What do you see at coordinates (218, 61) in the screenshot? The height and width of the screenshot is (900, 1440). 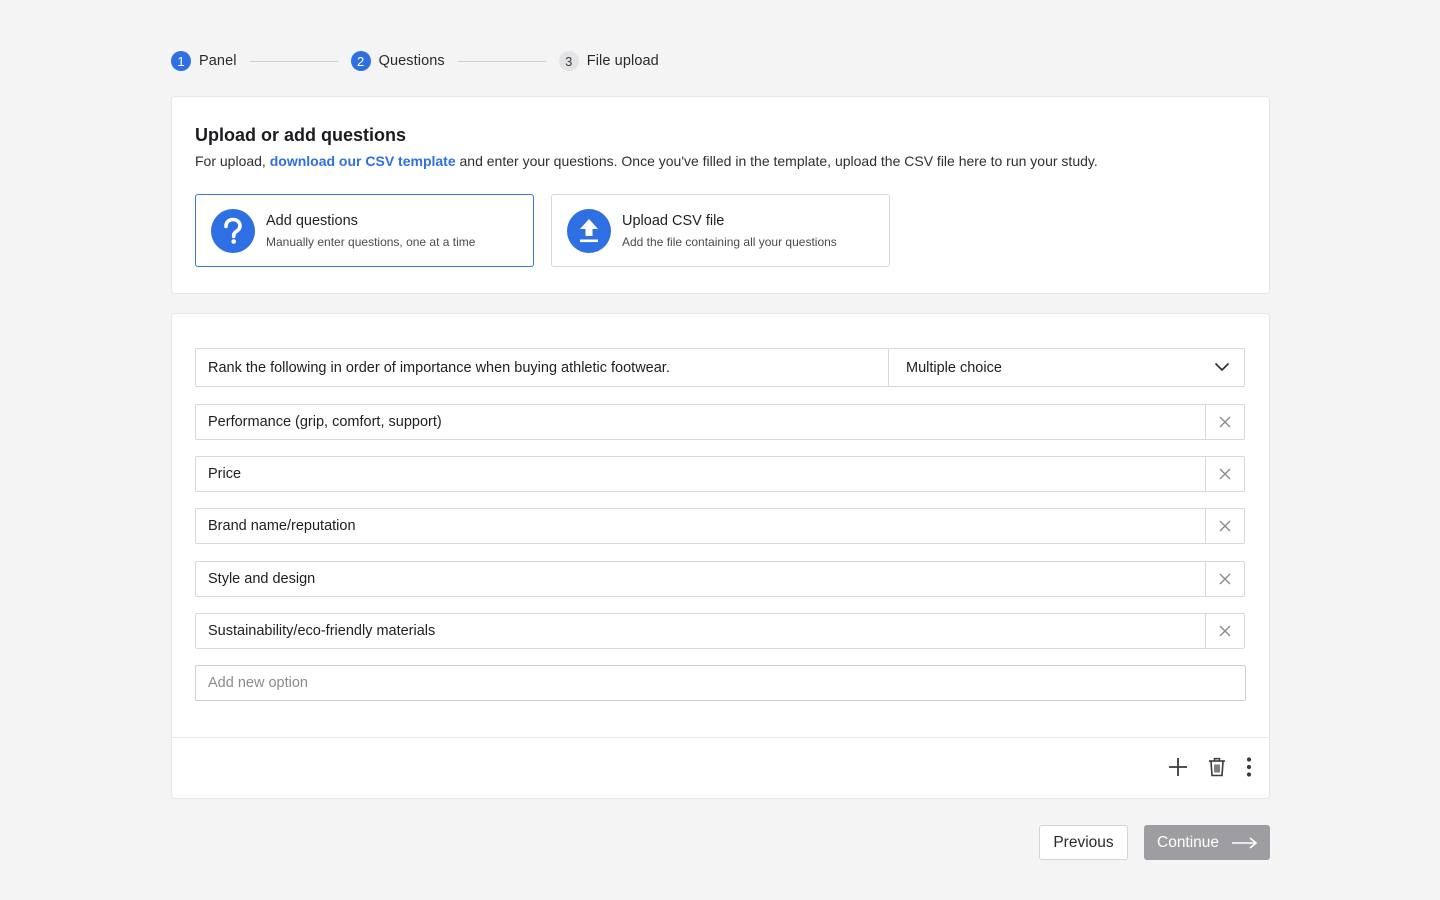 I see `step-label: Panel` at bounding box center [218, 61].